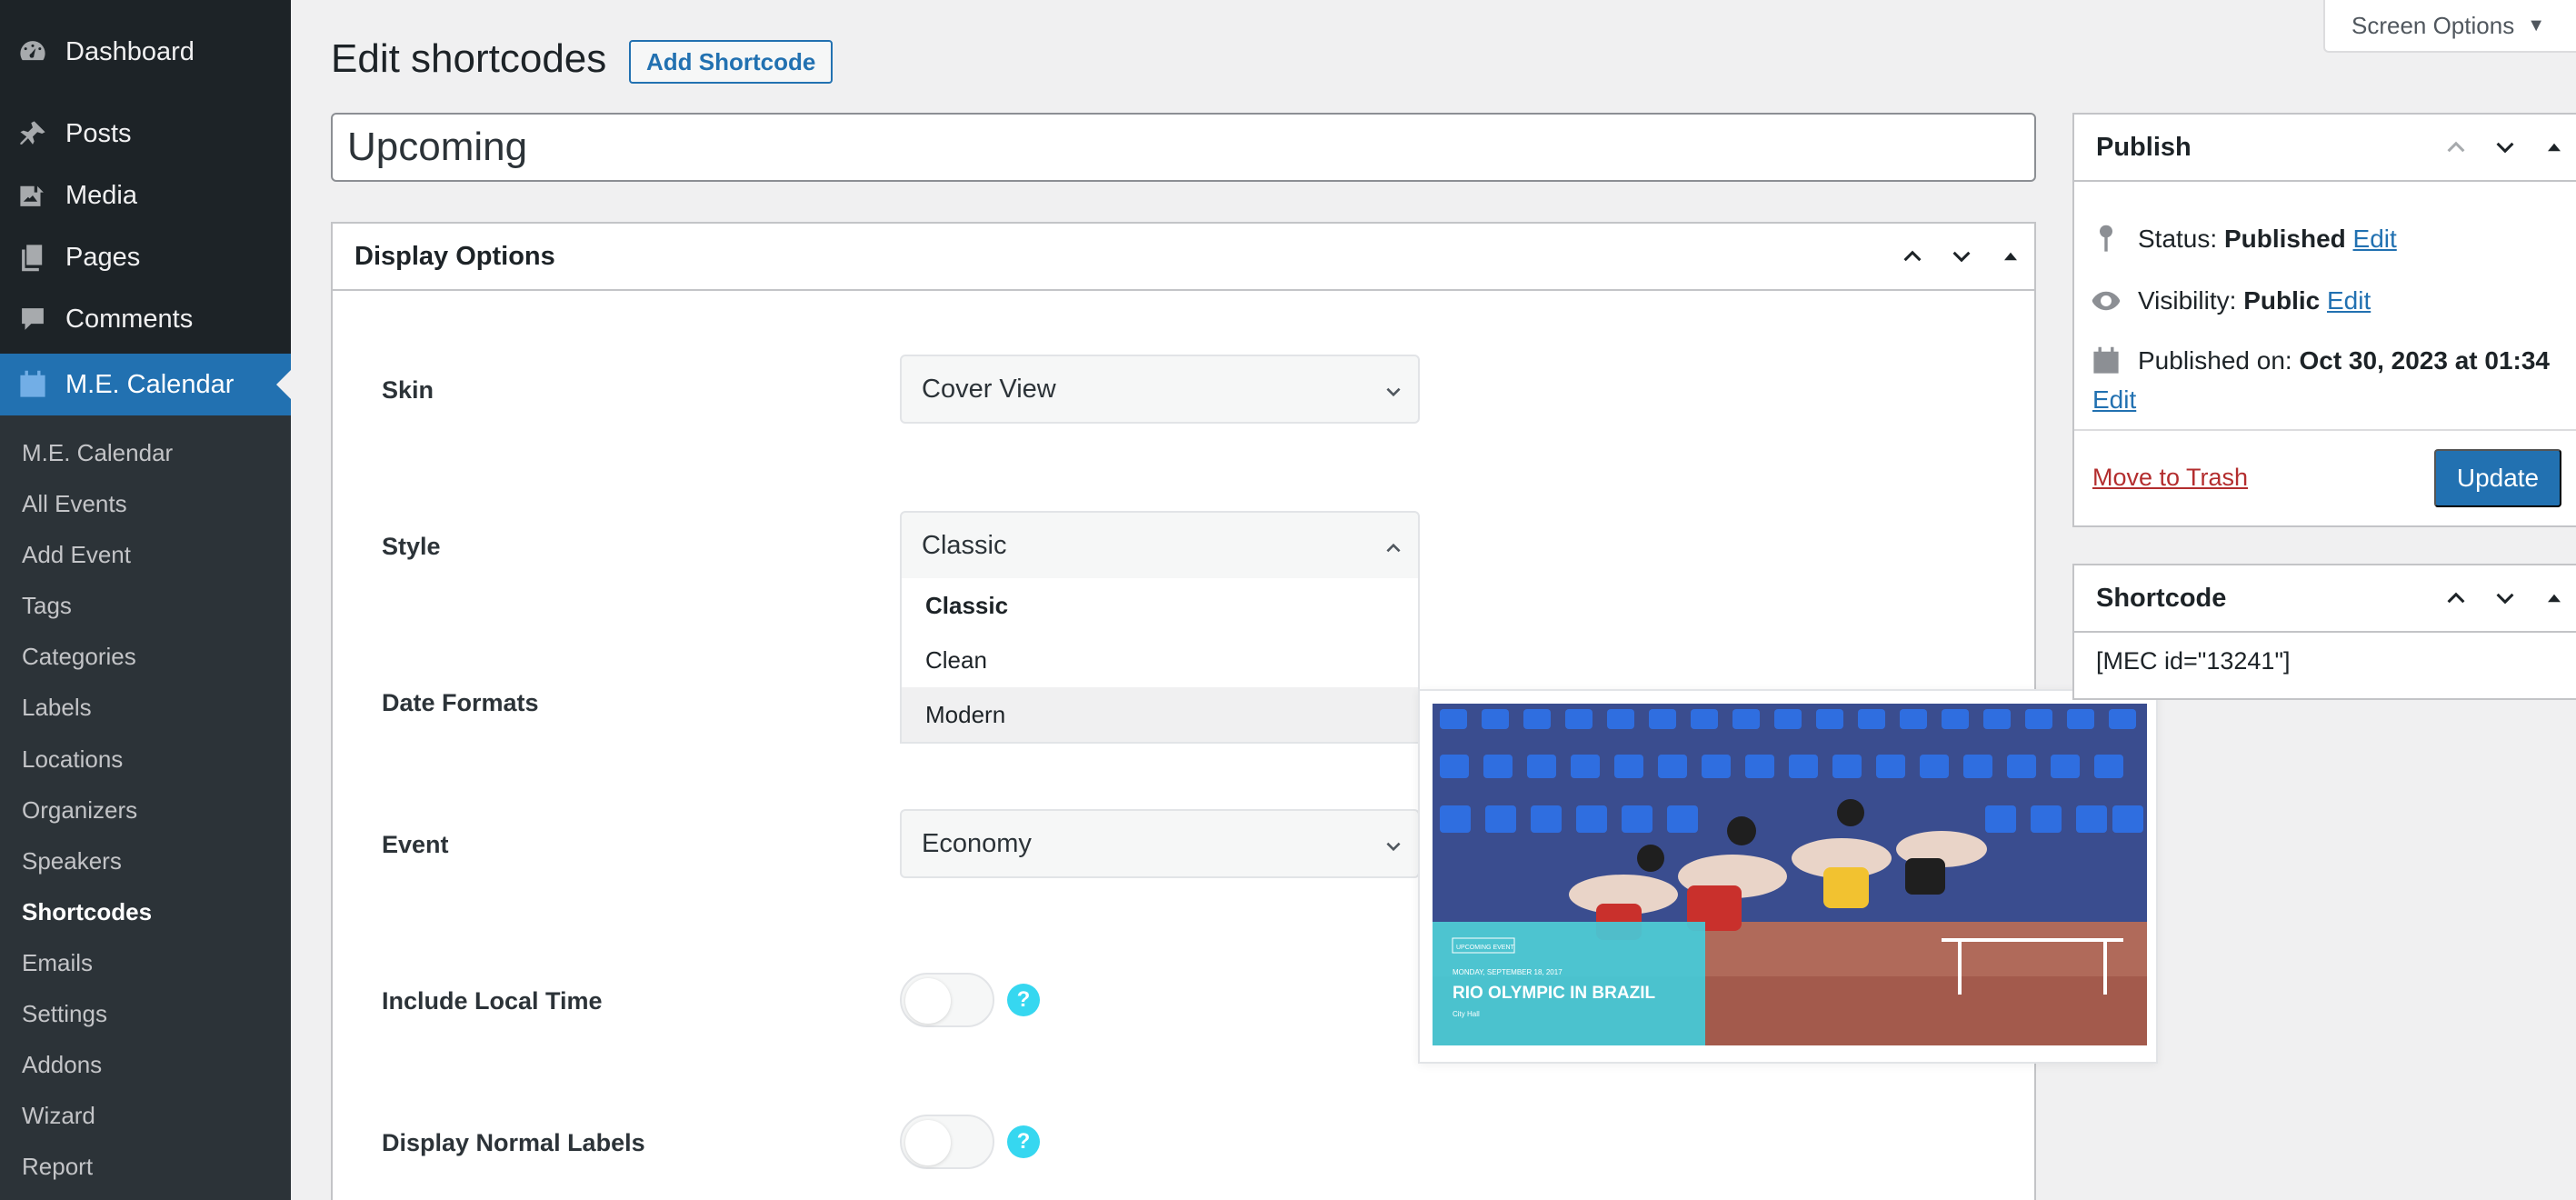  I want to click on submenu-item-locations: Locations, so click(72, 759).